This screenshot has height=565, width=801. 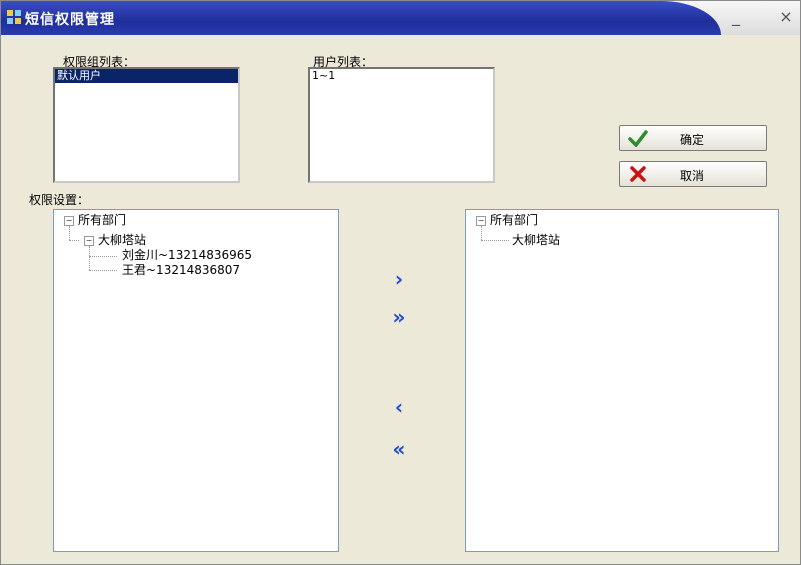 I want to click on double-chevron-right-icon: », so click(x=399, y=317).